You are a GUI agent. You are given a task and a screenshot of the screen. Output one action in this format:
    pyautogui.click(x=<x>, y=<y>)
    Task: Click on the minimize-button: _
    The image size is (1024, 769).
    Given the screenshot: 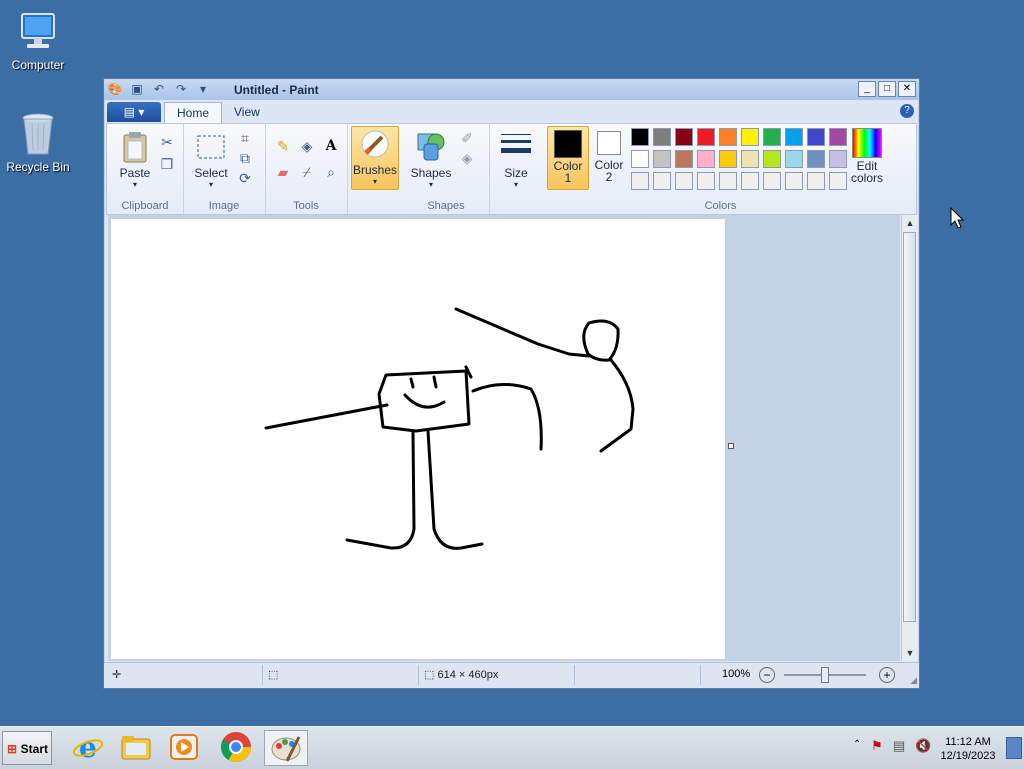 What is the action you would take?
    pyautogui.click(x=867, y=89)
    